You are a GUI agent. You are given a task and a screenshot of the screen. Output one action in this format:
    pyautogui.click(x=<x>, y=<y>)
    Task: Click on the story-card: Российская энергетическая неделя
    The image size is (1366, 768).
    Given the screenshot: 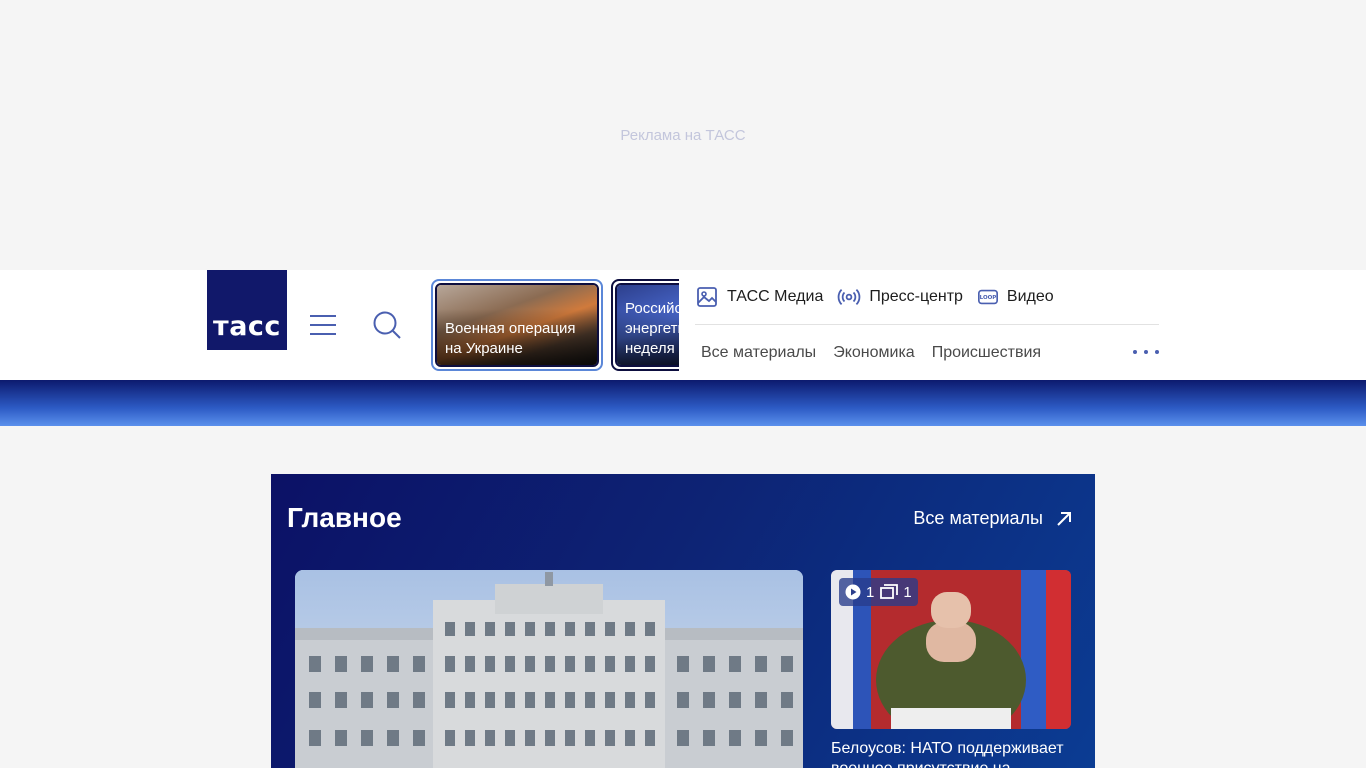 What is the action you would take?
    pyautogui.click(x=645, y=325)
    